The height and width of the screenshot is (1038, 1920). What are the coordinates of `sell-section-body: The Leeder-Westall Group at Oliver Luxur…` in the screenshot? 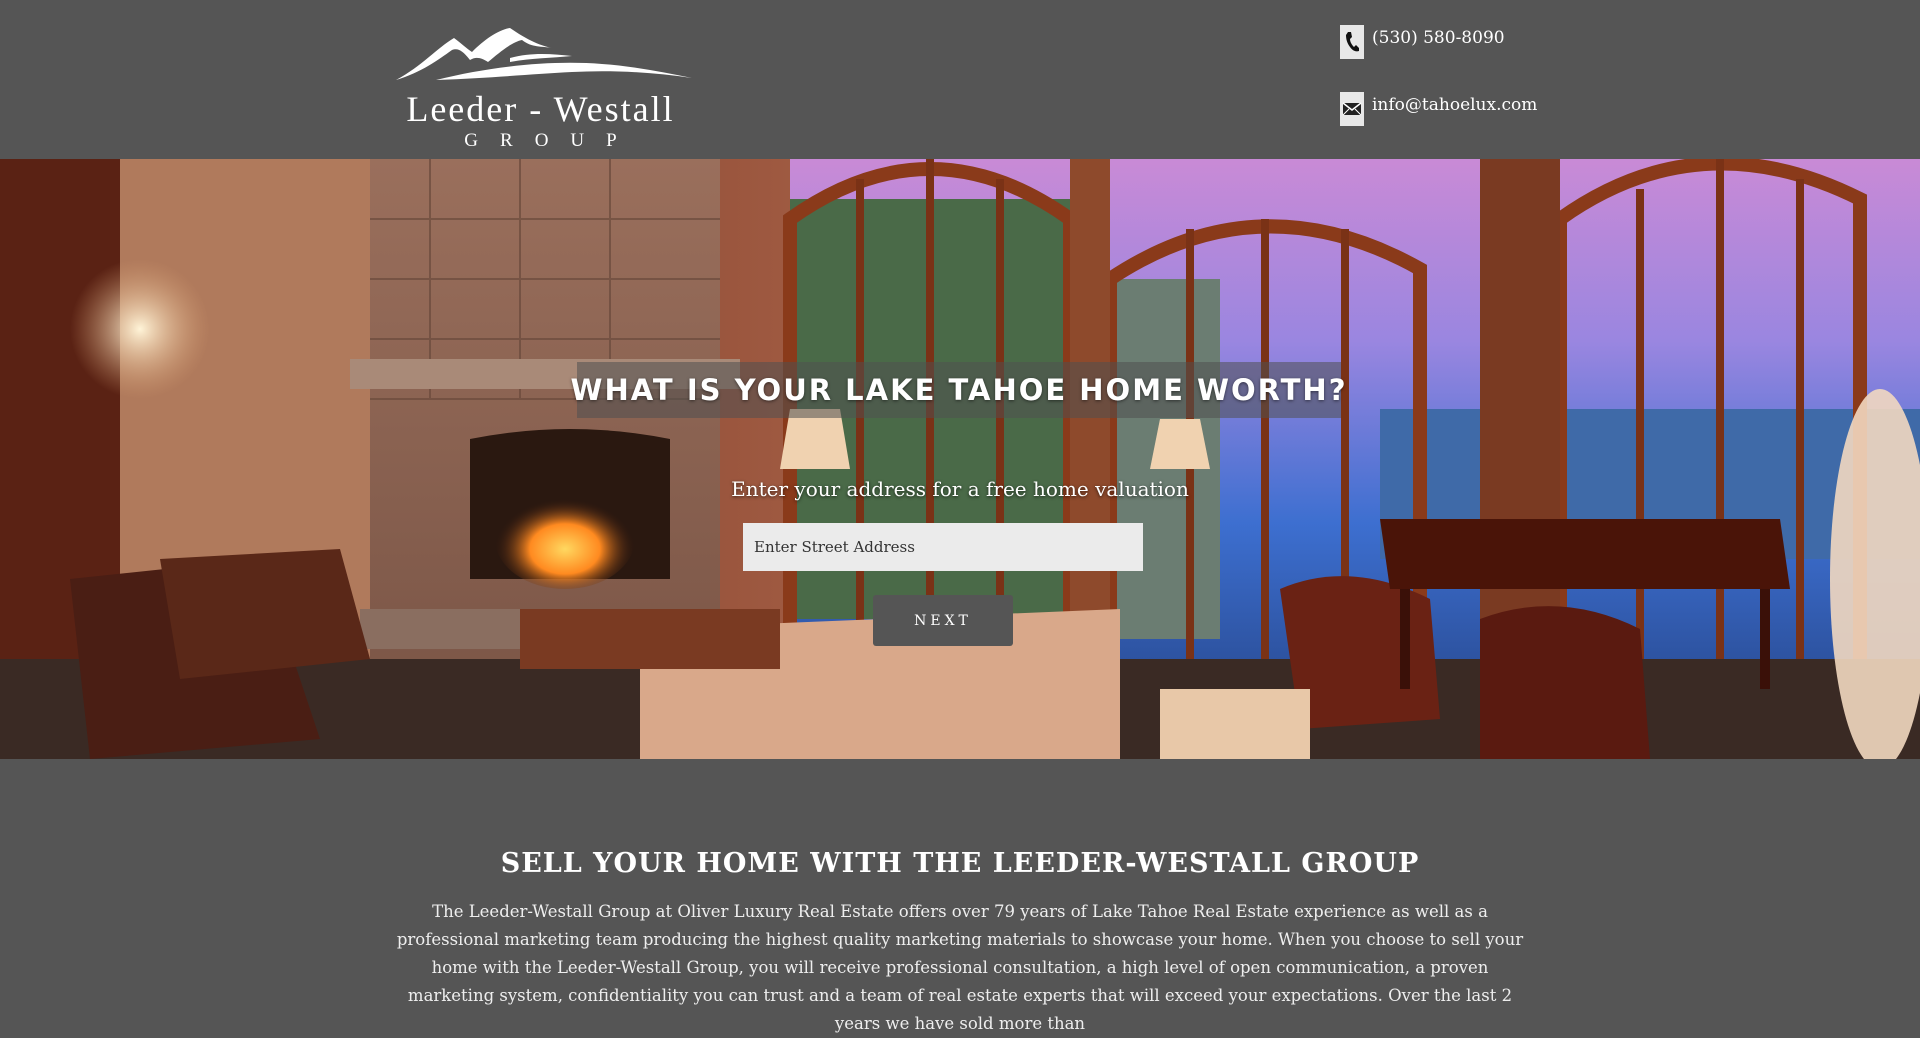 It's located at (960, 967).